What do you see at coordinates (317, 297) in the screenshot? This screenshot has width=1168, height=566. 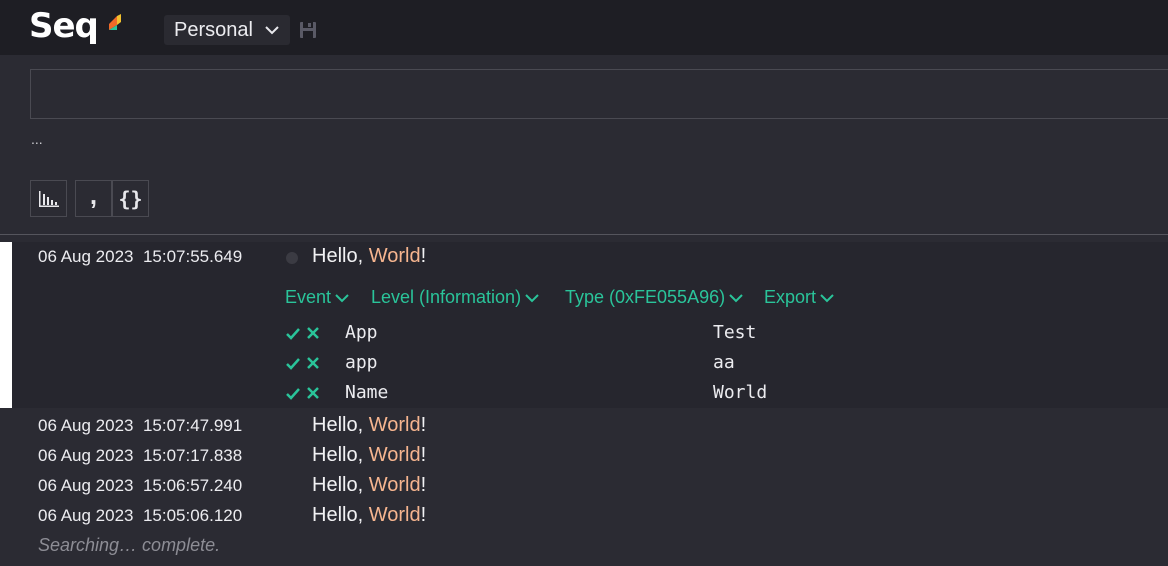 I see `event-menu: Event` at bounding box center [317, 297].